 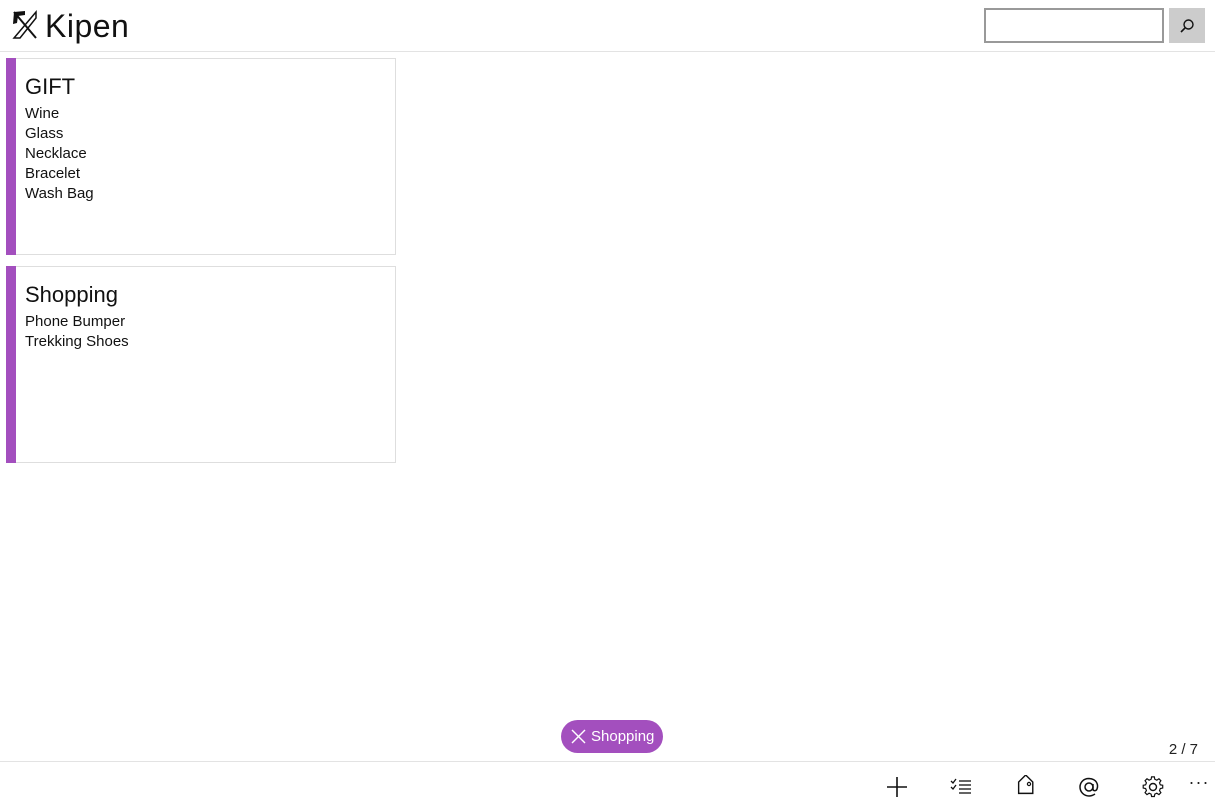 What do you see at coordinates (607, 26) in the screenshot?
I see `header-bar: Kipen` at bounding box center [607, 26].